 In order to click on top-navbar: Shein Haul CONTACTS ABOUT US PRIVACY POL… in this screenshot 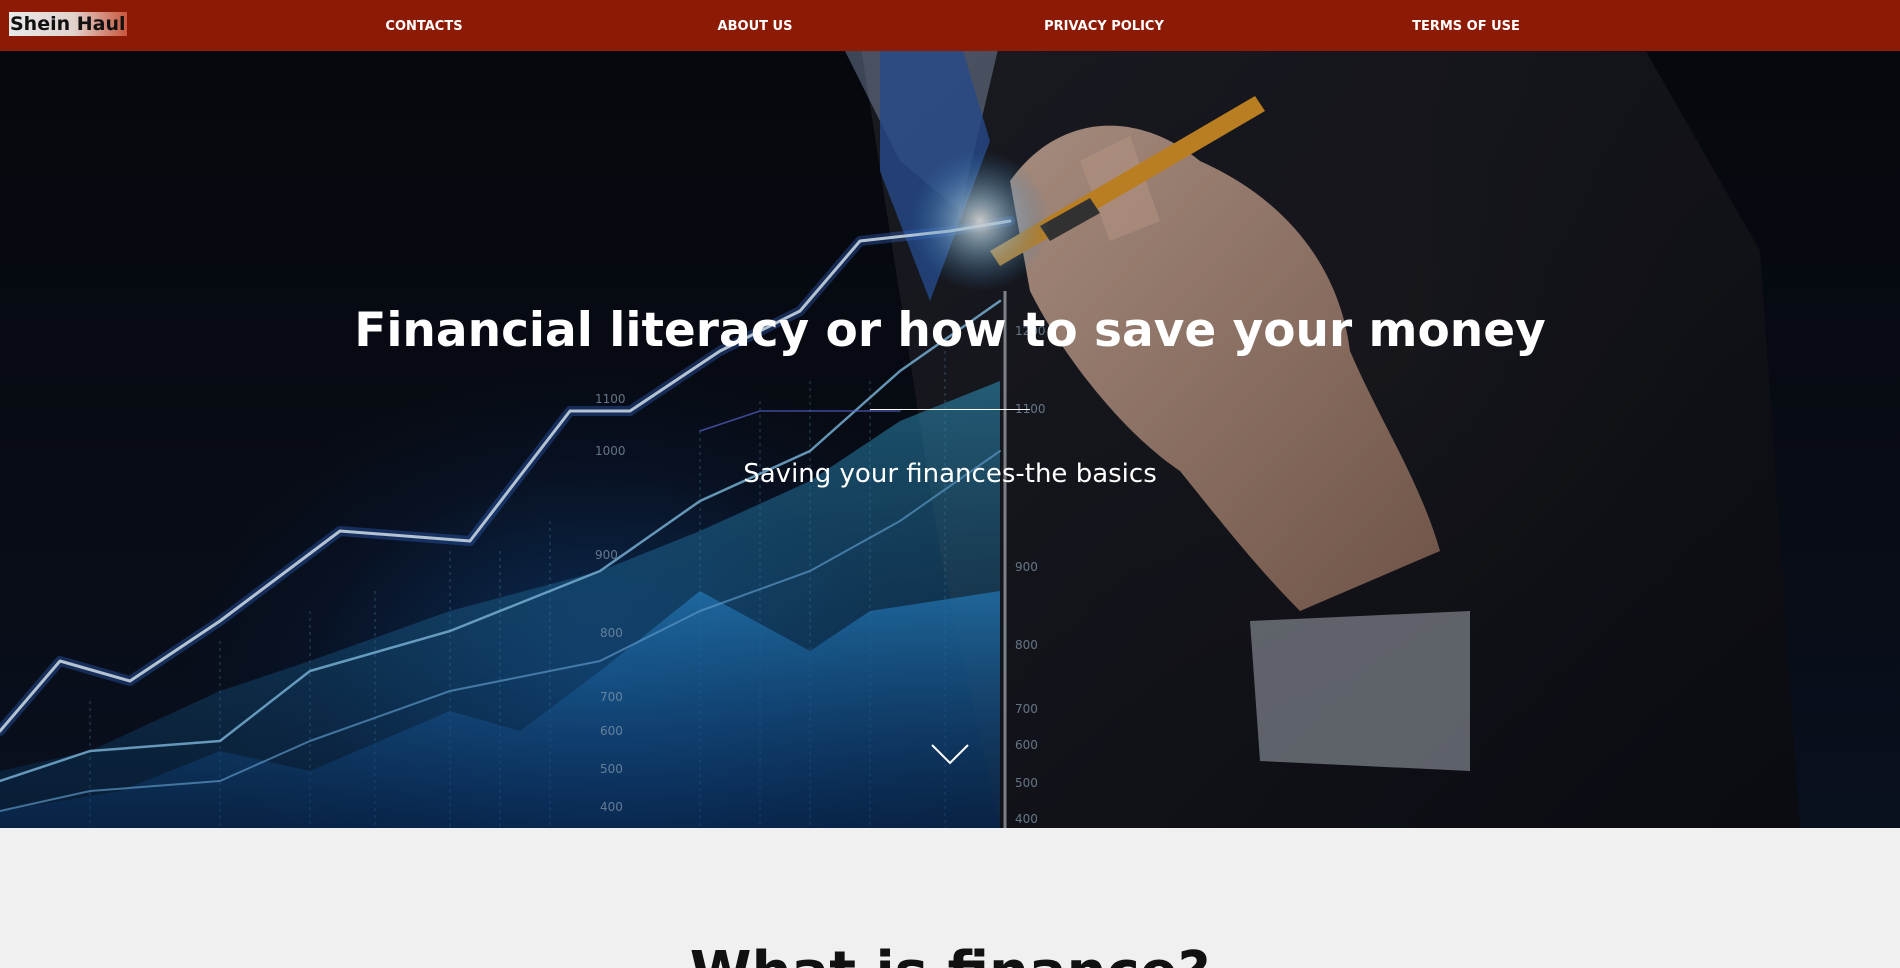, I will do `click(950, 25)`.